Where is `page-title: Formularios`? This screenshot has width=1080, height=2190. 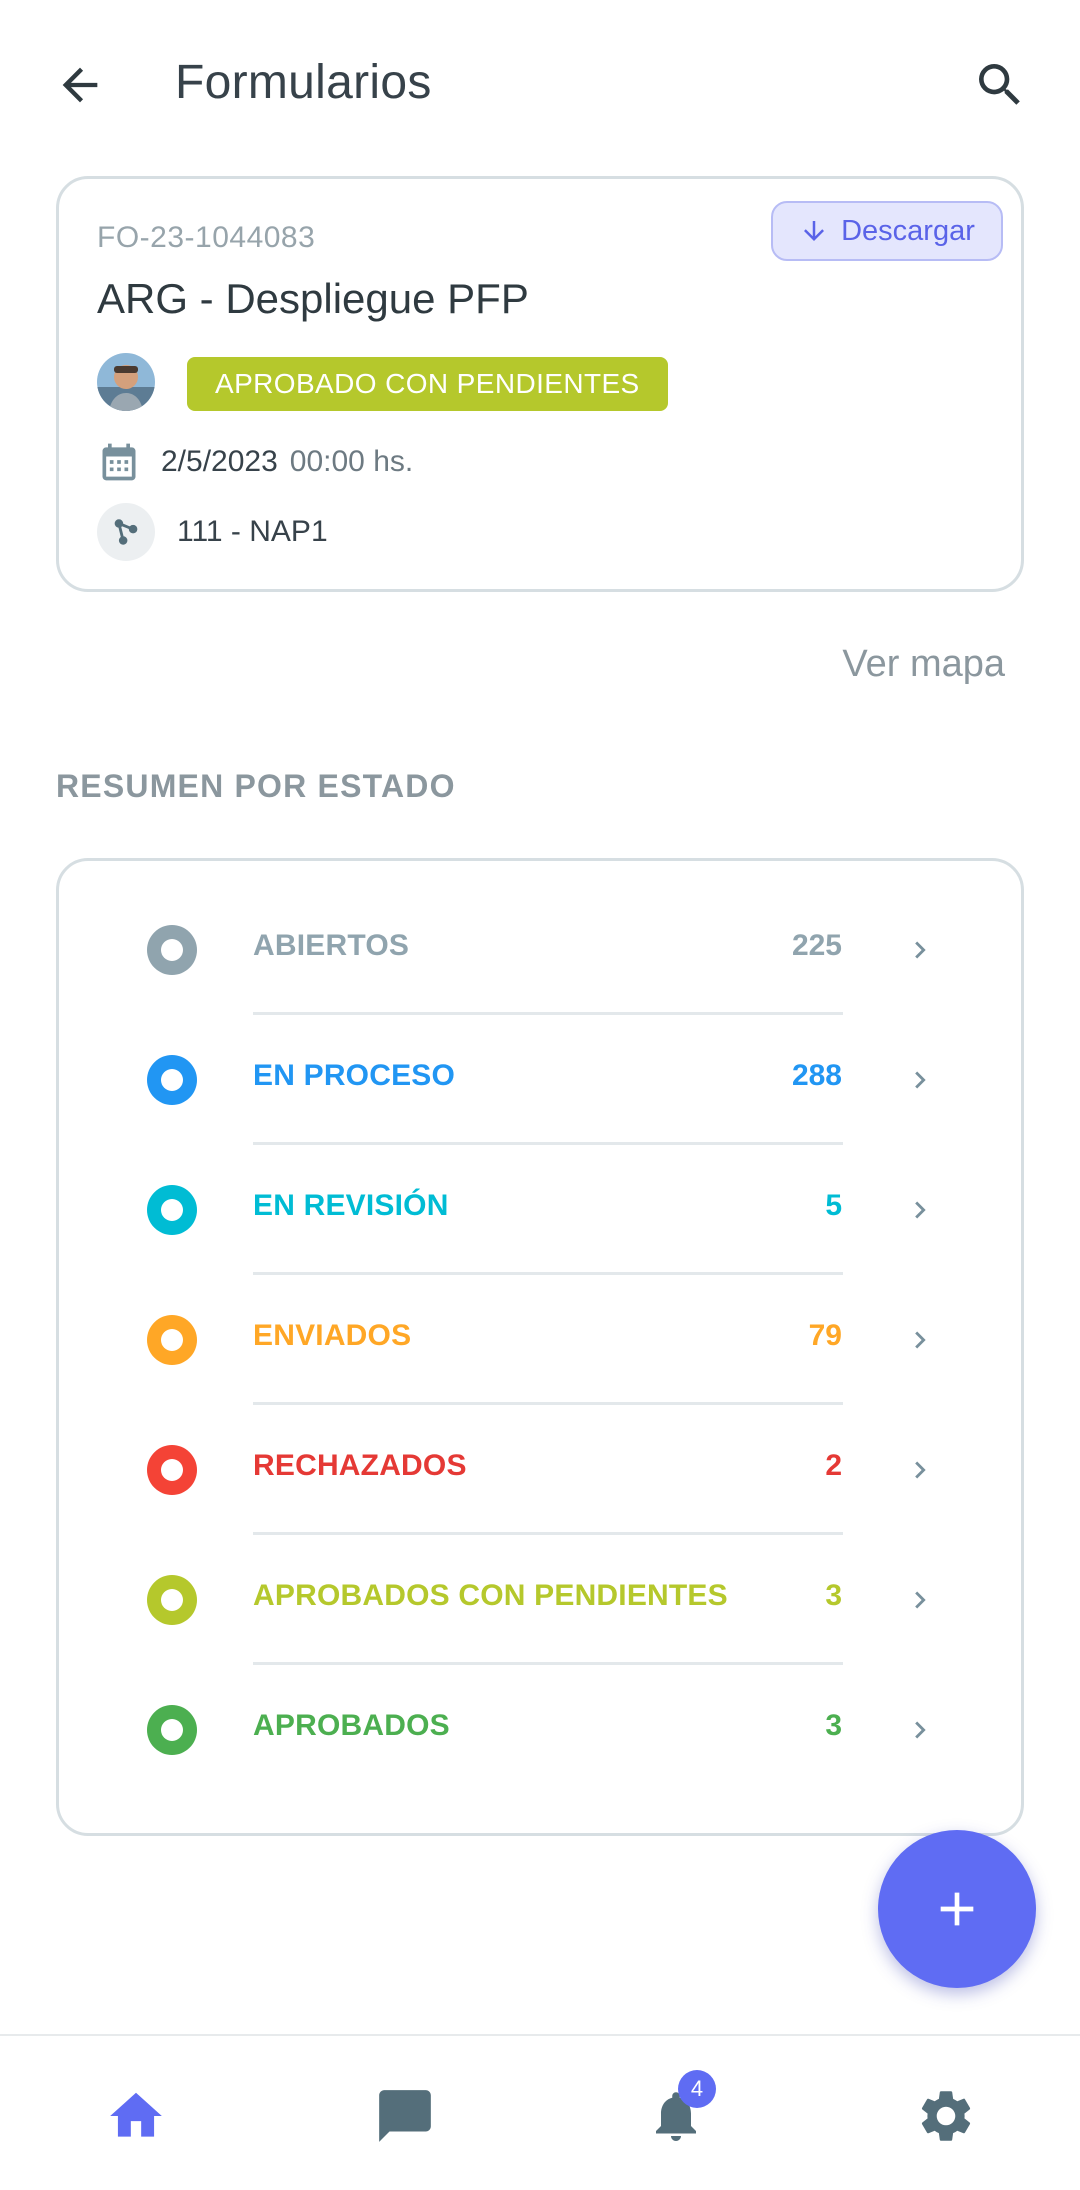
page-title: Formularios is located at coordinates (303, 82).